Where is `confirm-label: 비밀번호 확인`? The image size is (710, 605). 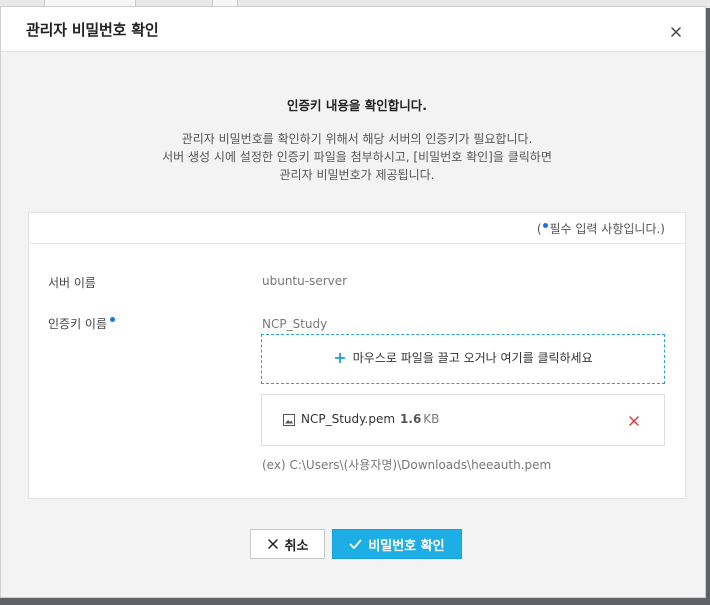
confirm-label: 비밀번호 확인 is located at coordinates (406, 546).